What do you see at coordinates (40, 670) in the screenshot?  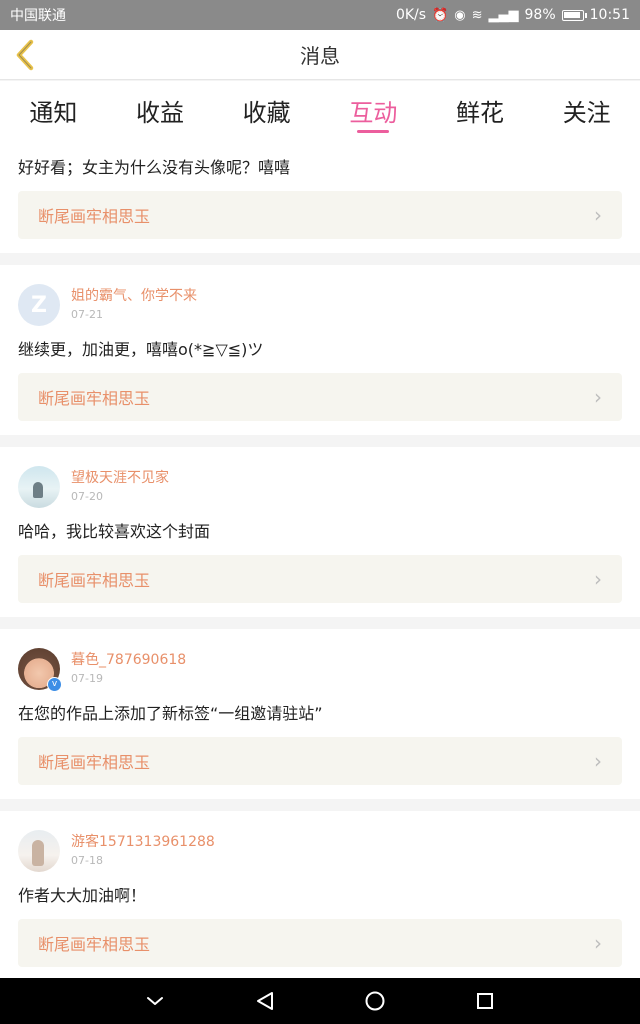 I see `avatar: v` at bounding box center [40, 670].